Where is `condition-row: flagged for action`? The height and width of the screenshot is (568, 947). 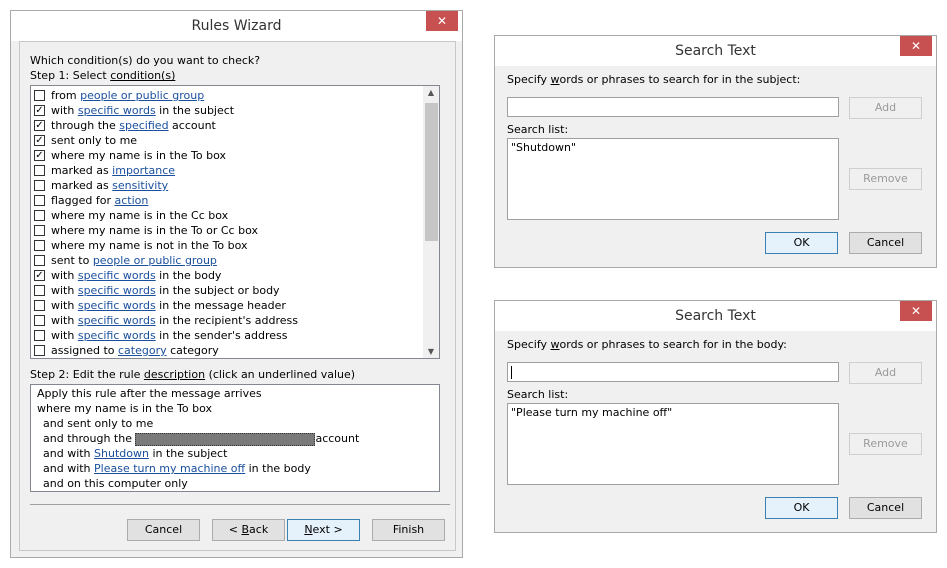
condition-row: flagged for action is located at coordinates (91, 200).